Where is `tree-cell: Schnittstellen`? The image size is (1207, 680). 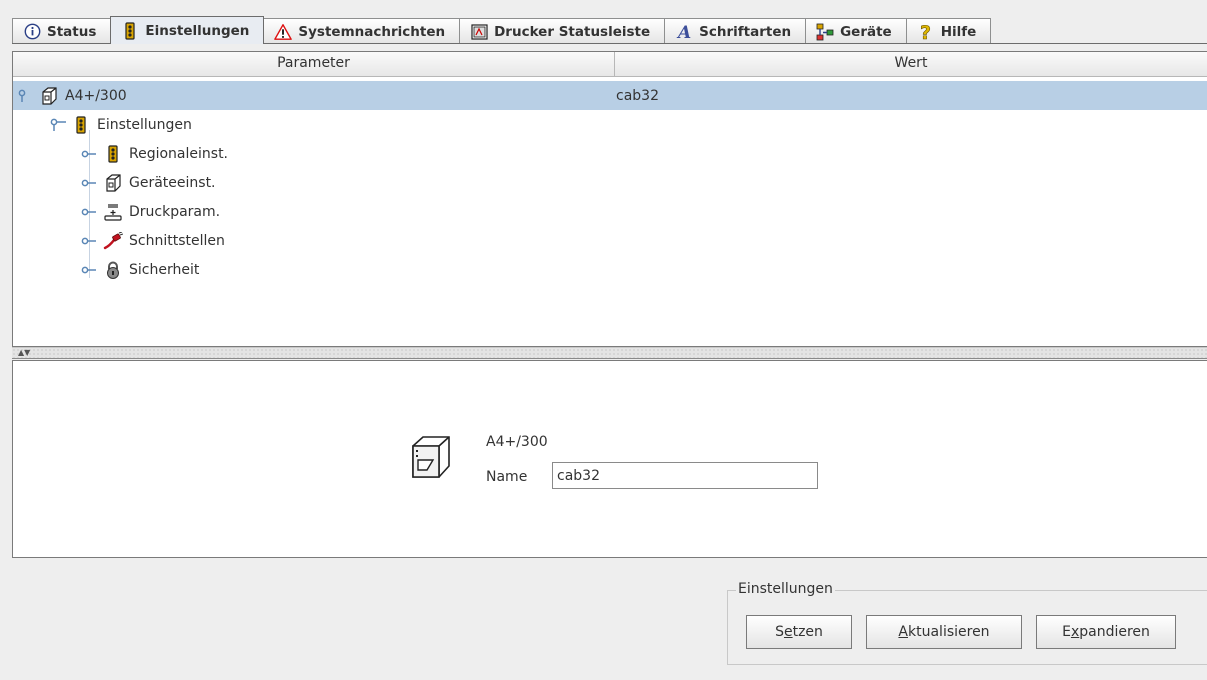 tree-cell: Schnittstellen is located at coordinates (153, 241).